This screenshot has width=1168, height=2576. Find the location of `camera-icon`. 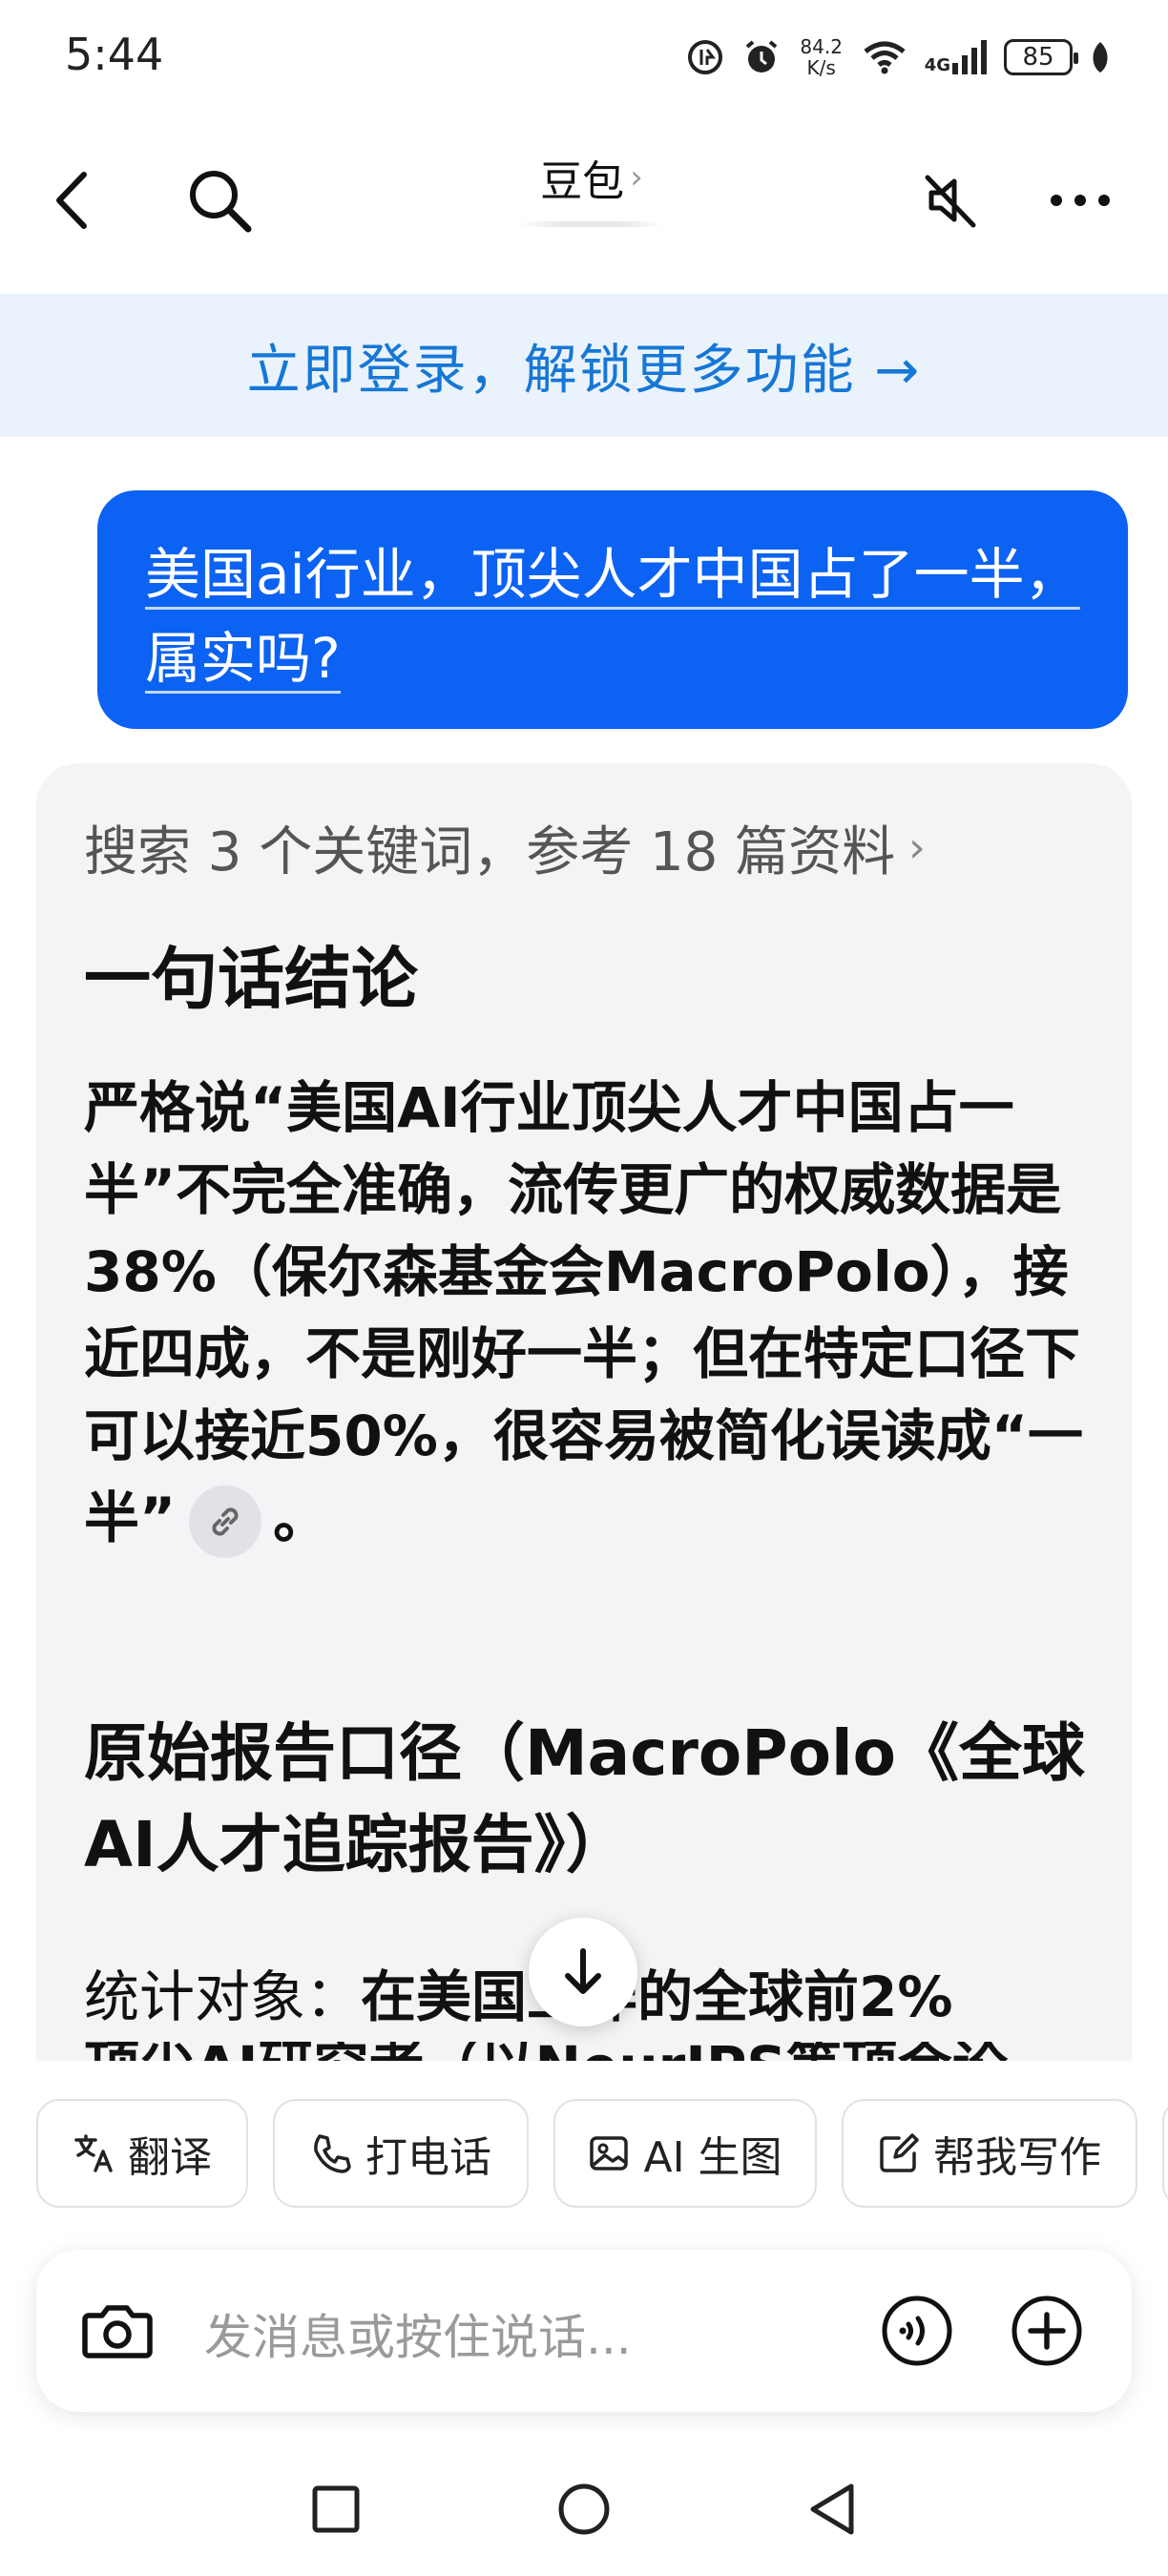

camera-icon is located at coordinates (118, 2331).